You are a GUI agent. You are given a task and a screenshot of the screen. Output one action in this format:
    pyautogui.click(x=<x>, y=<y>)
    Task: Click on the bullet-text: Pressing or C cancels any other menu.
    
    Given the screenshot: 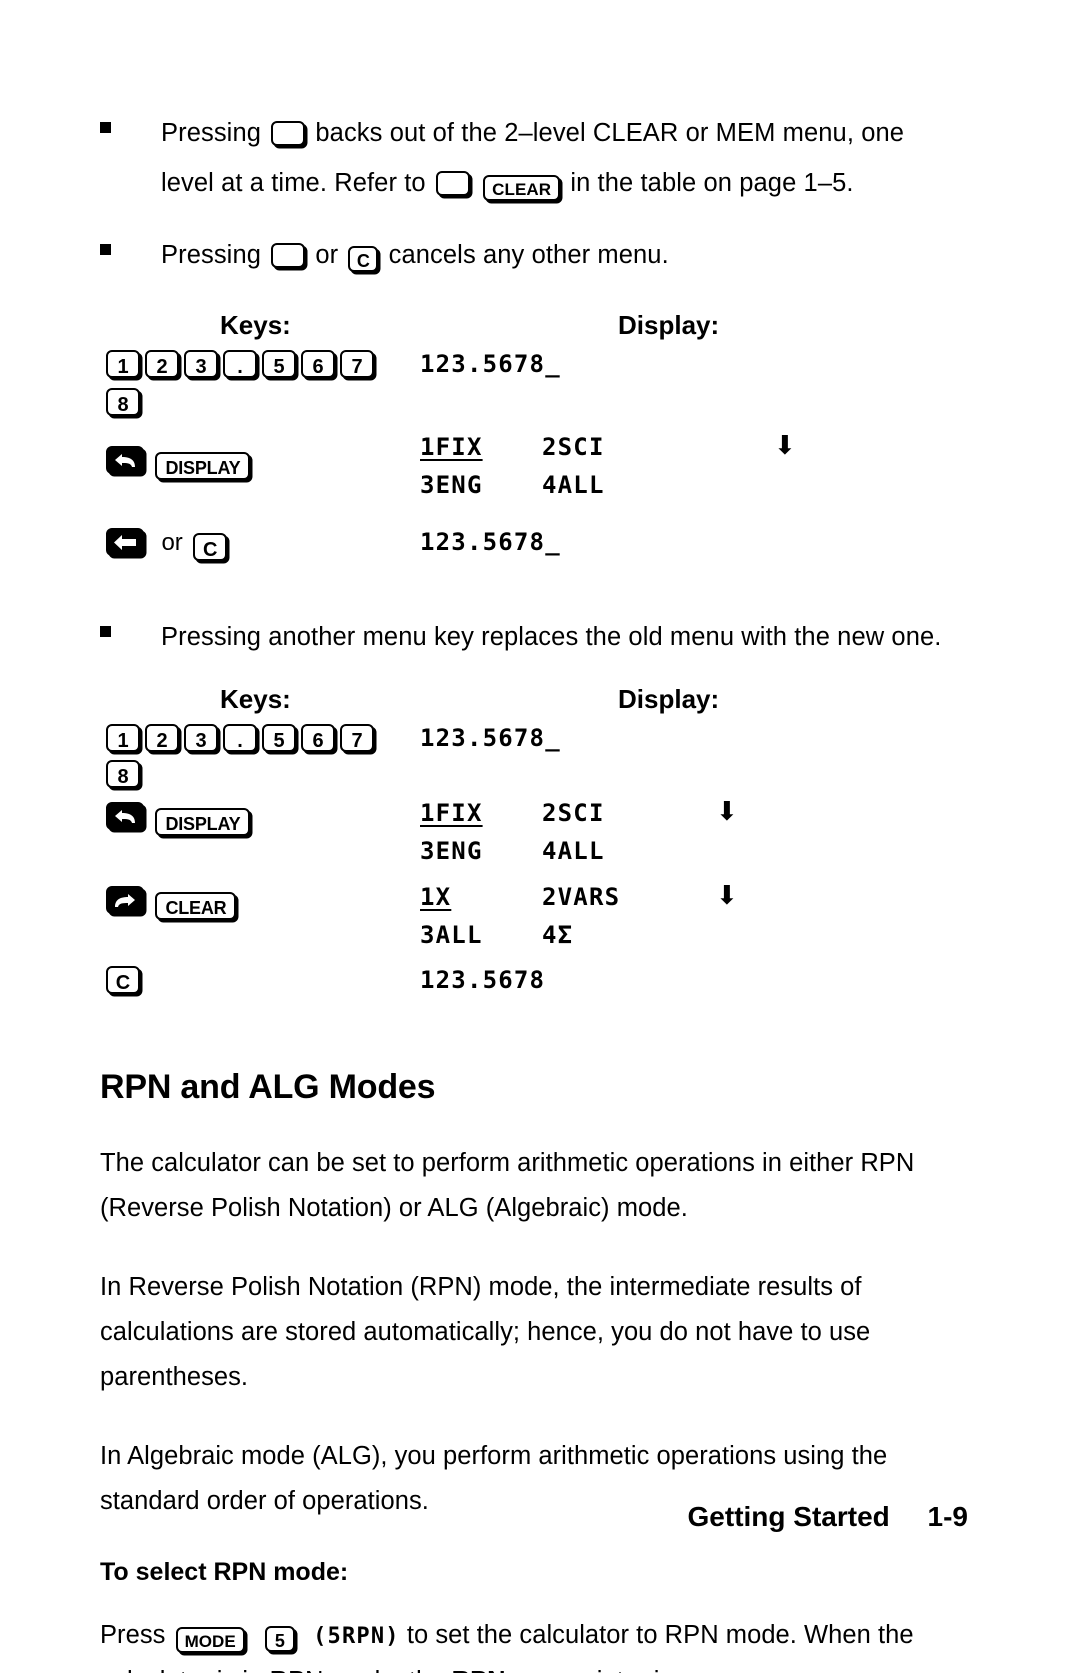 What is the action you would take?
    pyautogui.click(x=560, y=255)
    